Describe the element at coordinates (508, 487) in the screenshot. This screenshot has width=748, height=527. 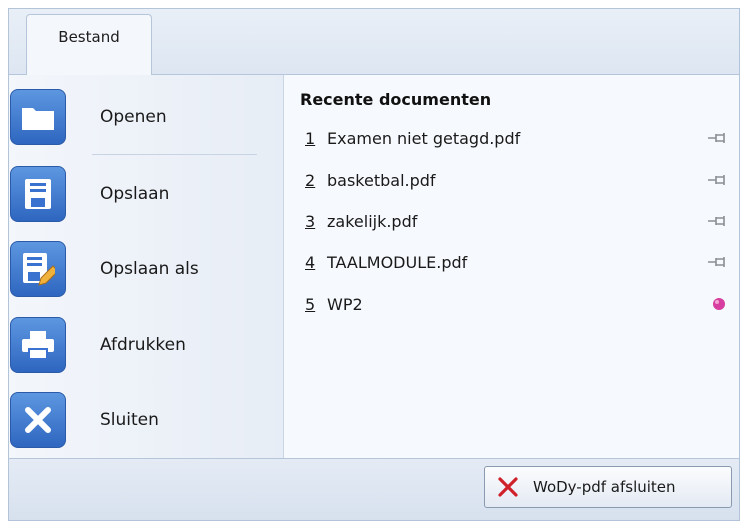
I see `exit-x-icon` at that location.